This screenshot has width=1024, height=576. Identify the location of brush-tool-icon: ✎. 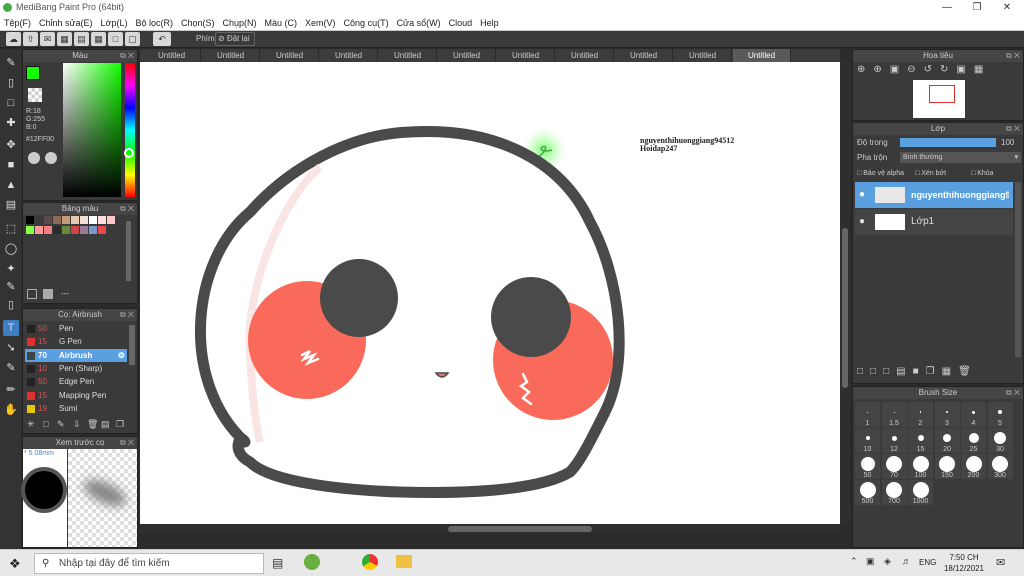
(11, 63).